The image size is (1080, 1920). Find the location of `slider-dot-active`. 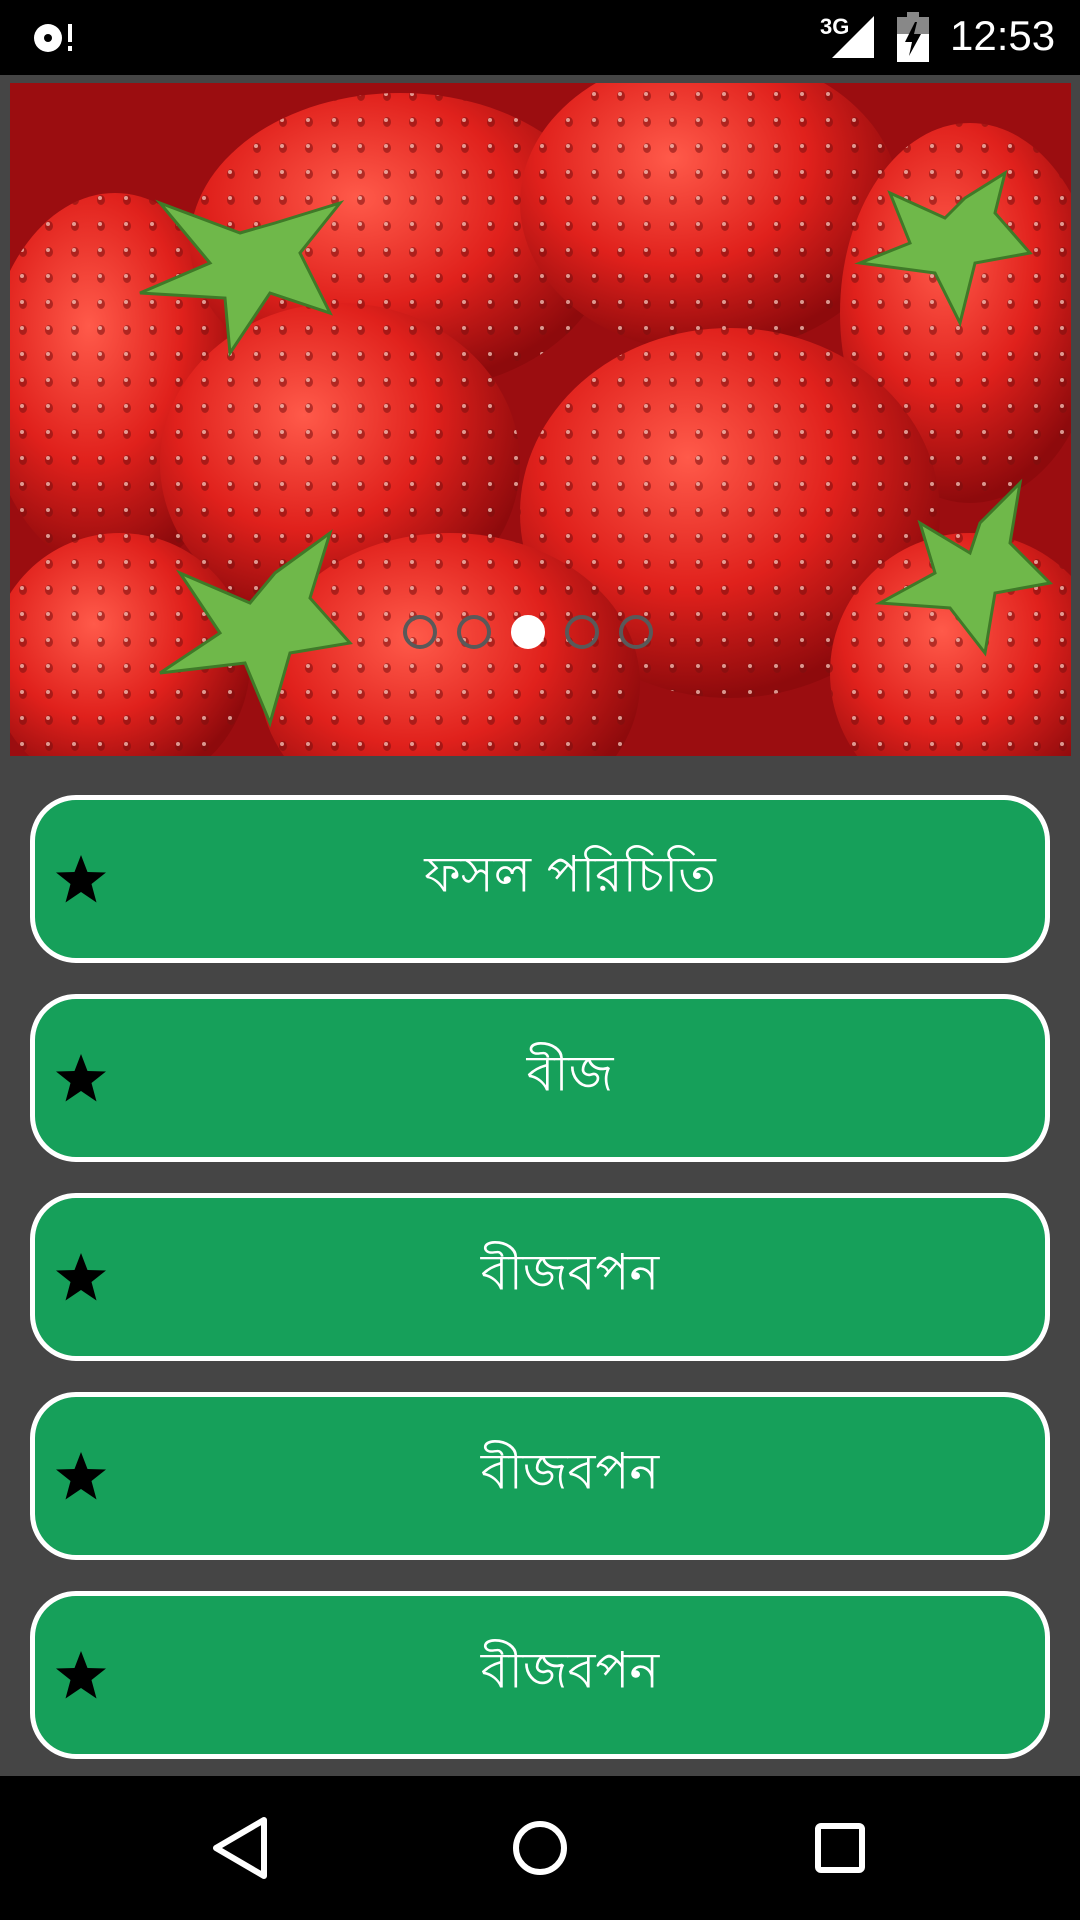

slider-dot-active is located at coordinates (528, 632).